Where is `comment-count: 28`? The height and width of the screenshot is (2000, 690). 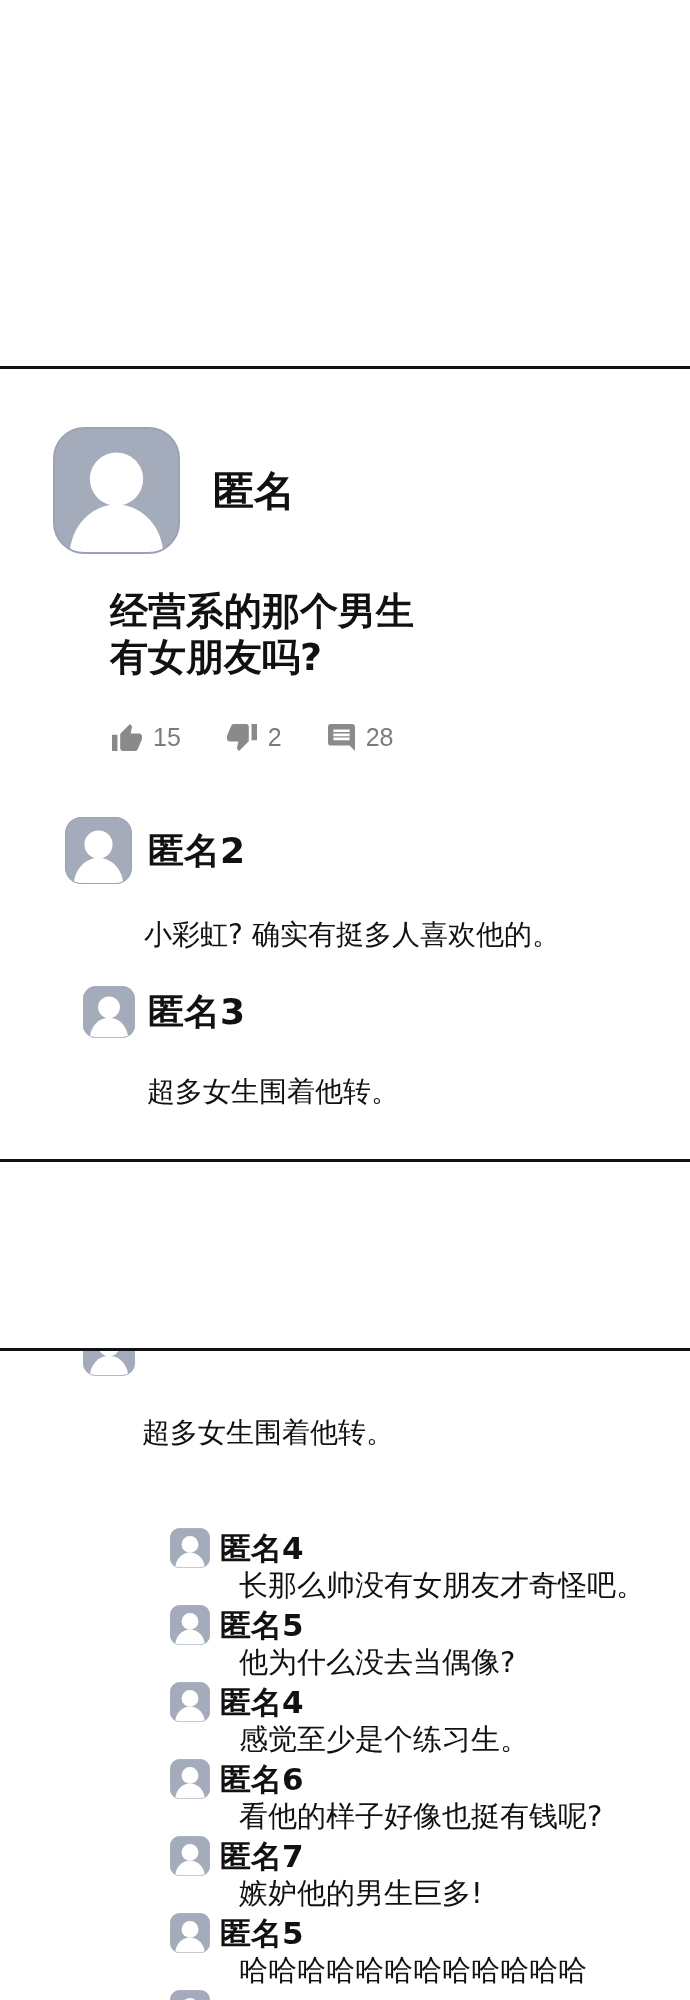 comment-count: 28 is located at coordinates (379, 737).